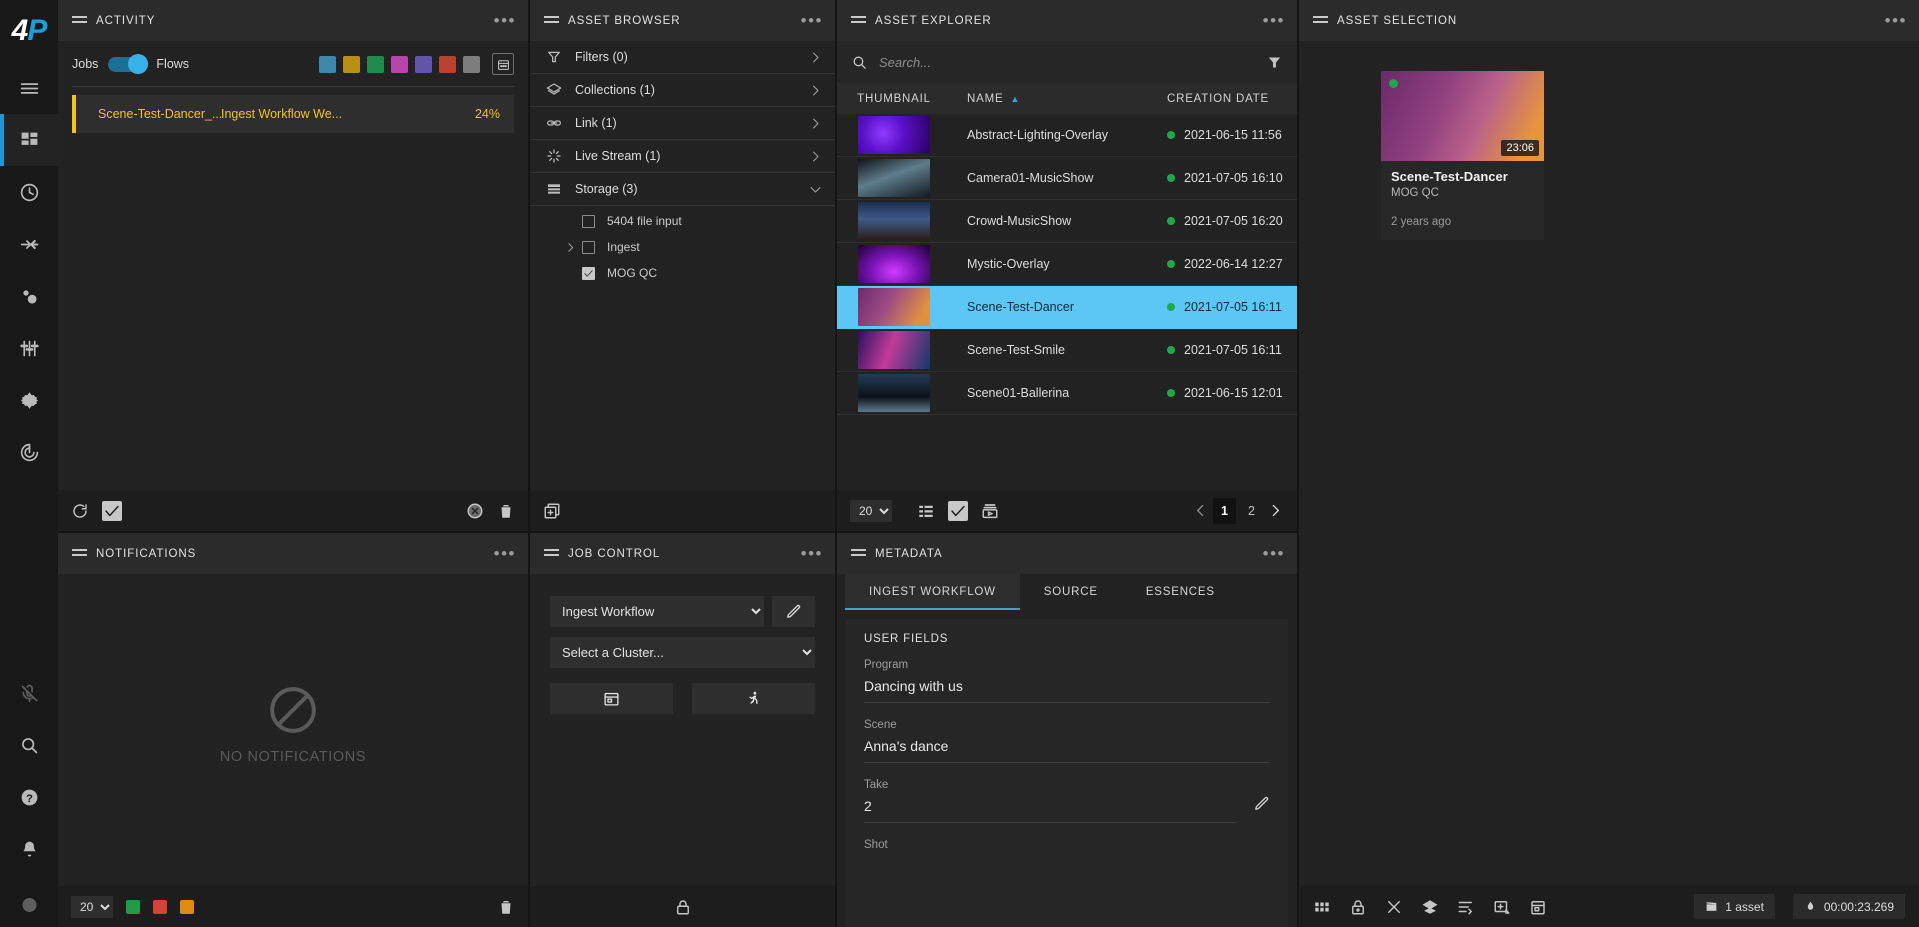  What do you see at coordinates (475, 511) in the screenshot?
I see `cancel-circle-icon` at bounding box center [475, 511].